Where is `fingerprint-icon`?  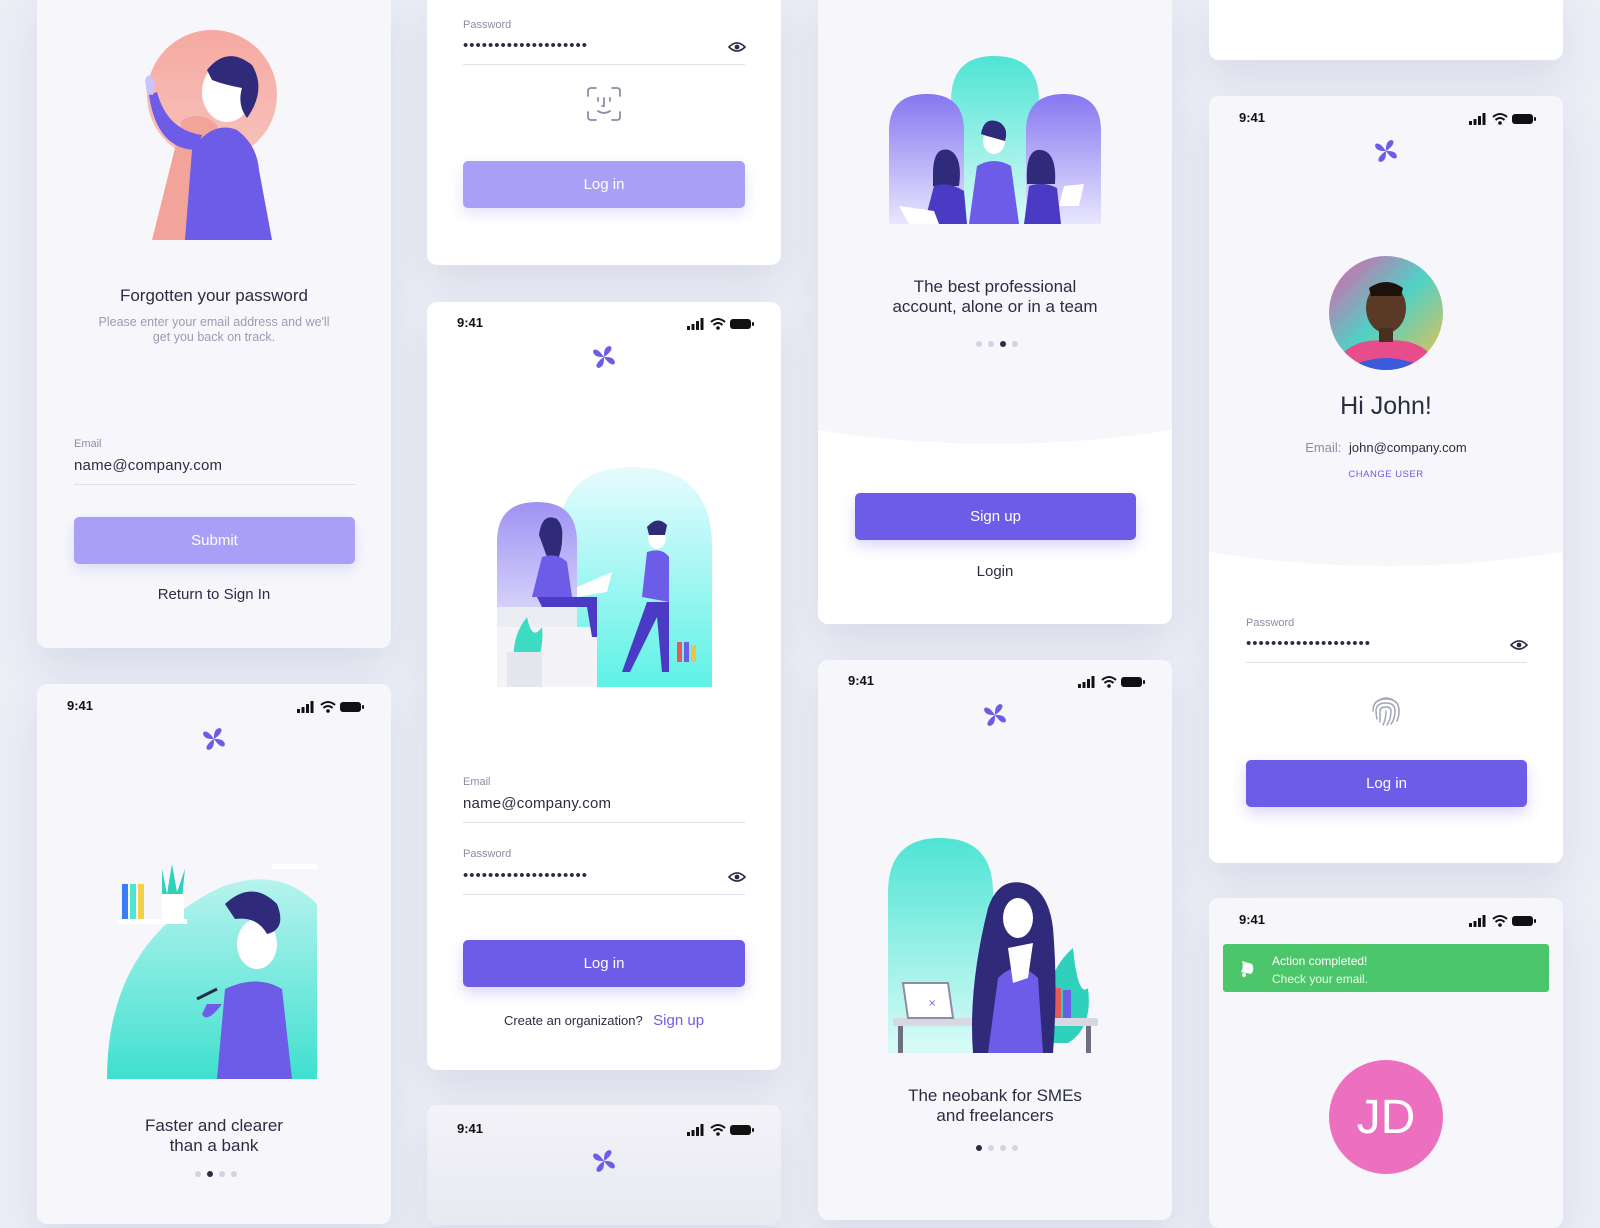 fingerprint-icon is located at coordinates (1386, 710).